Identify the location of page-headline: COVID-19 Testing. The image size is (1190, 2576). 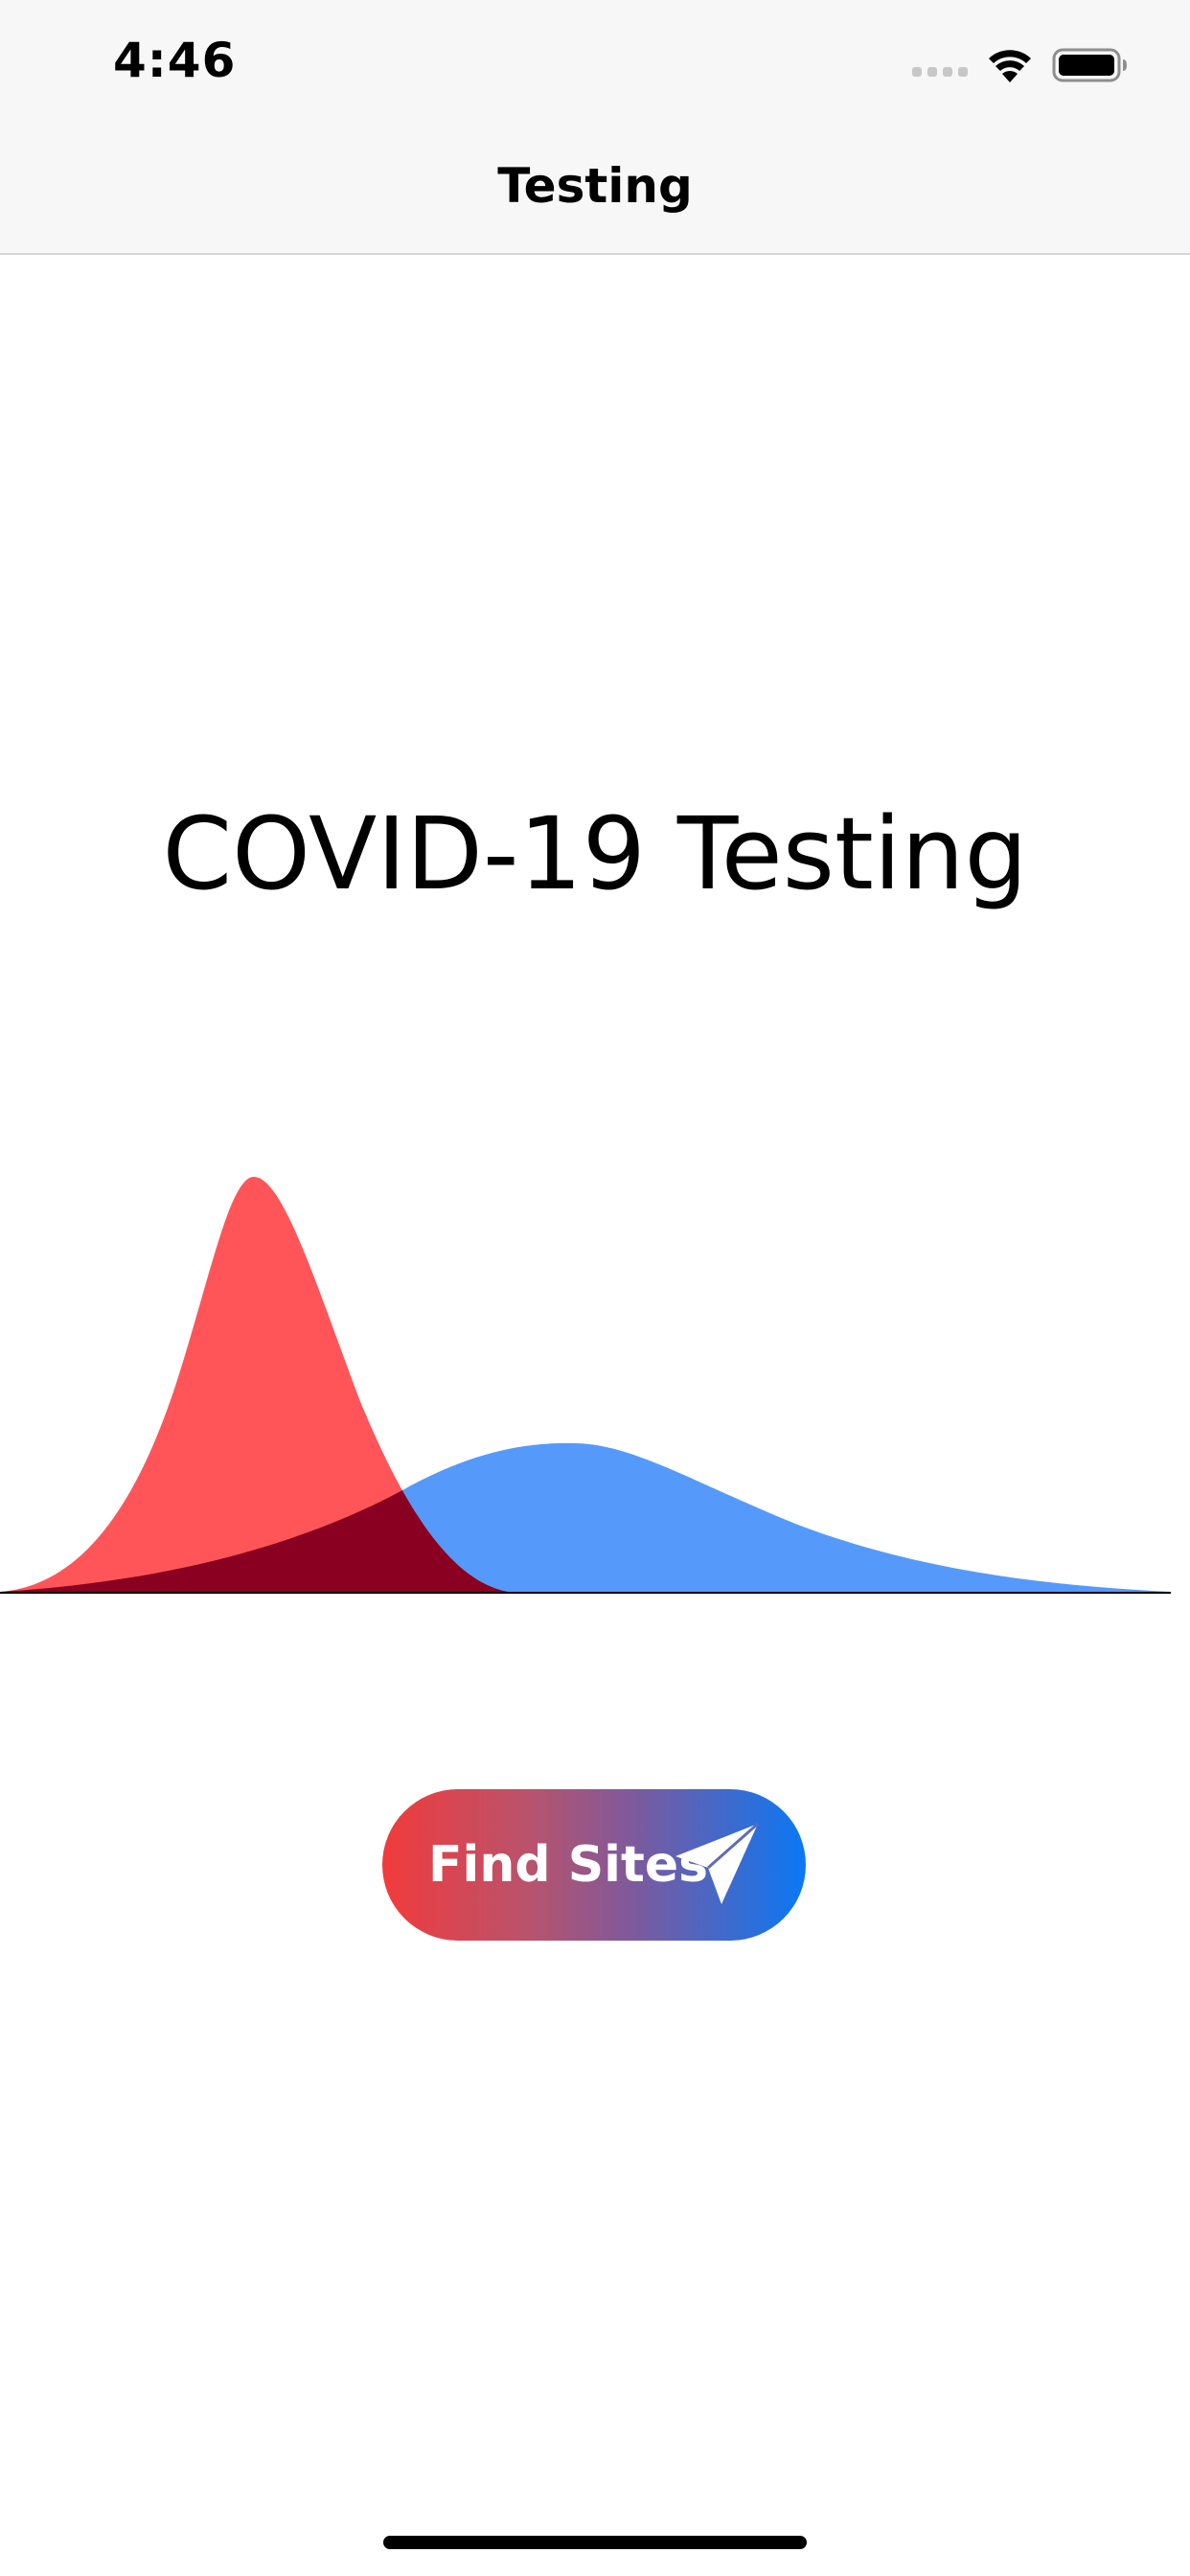
(595, 853).